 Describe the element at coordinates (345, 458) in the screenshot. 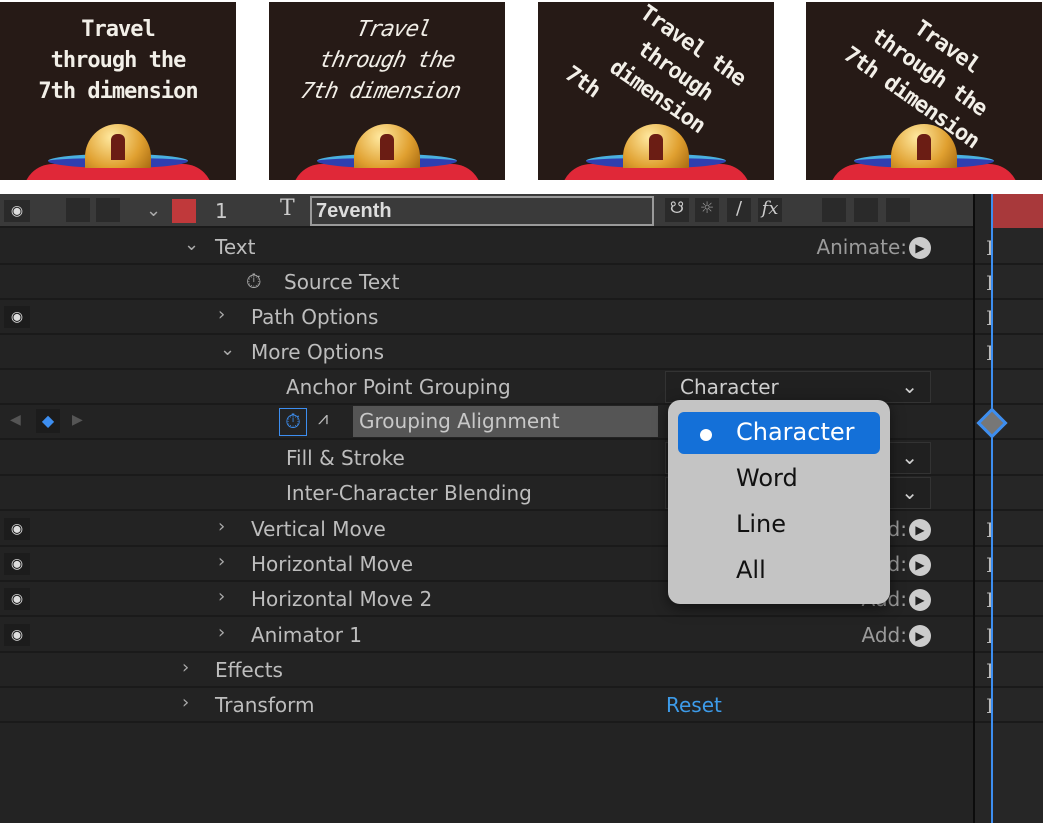

I see `row-label: Fill & Stroke` at that location.